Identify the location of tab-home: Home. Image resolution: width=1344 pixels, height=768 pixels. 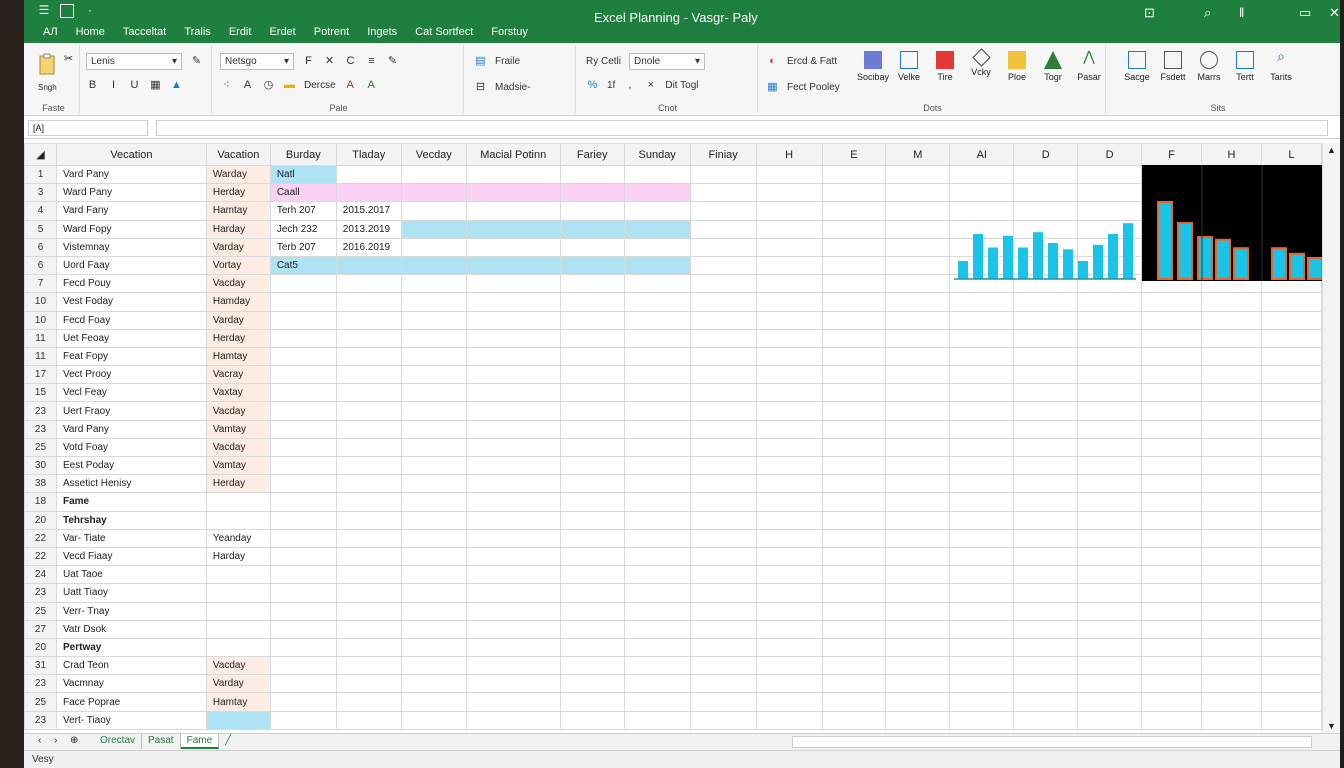
(90, 32).